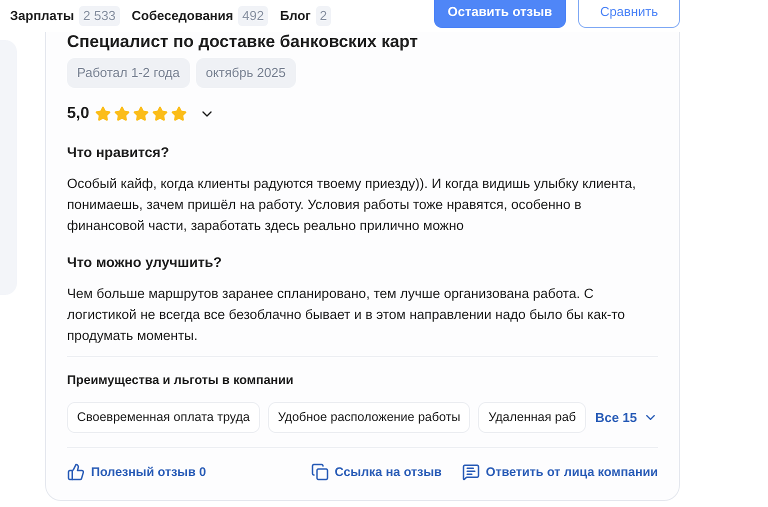 This screenshot has width=768, height=507. I want to click on leave-review-button: Оставить отзыв, so click(500, 14).